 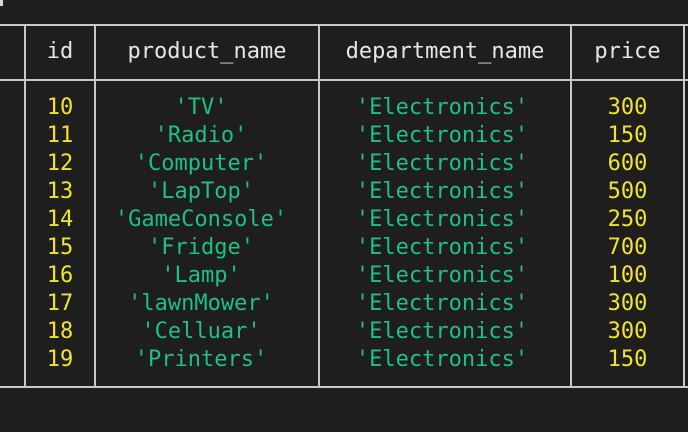 I want to click on cell-product-name: 'Fridge', so click(x=201, y=247).